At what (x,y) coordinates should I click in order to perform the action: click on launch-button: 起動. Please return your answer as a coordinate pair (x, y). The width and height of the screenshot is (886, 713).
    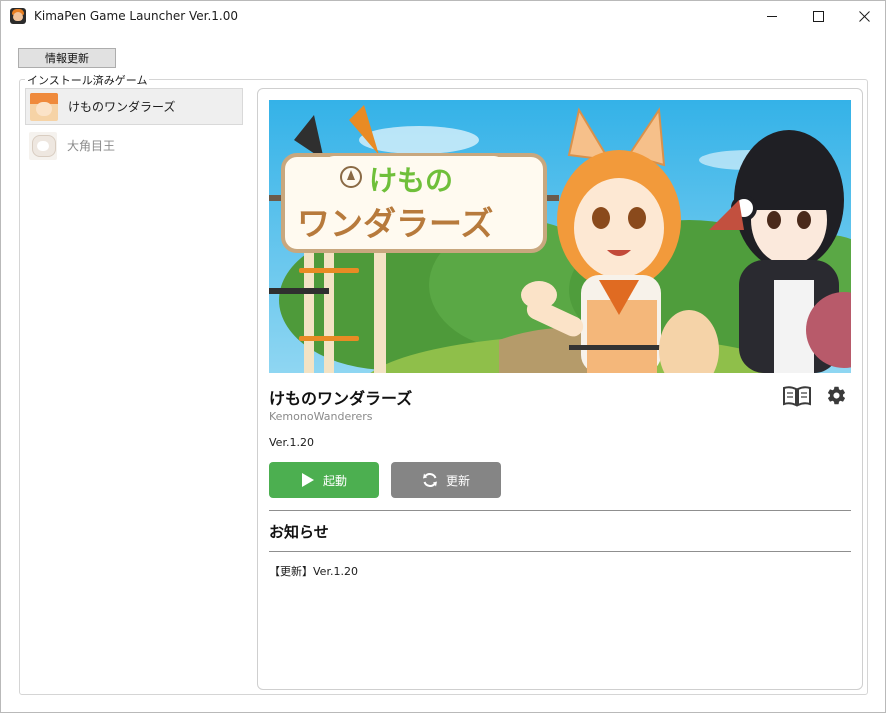
    Looking at the image, I should click on (324, 480).